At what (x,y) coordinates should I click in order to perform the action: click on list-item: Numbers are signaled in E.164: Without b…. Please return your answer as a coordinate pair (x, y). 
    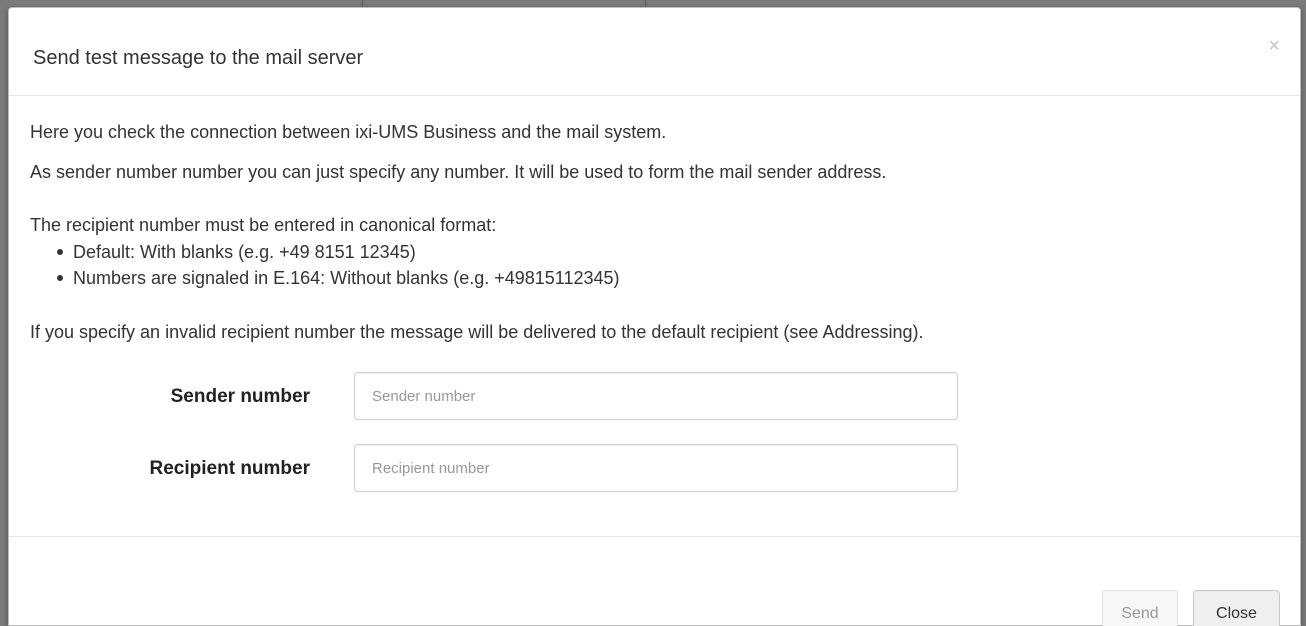
    Looking at the image, I should click on (337, 278).